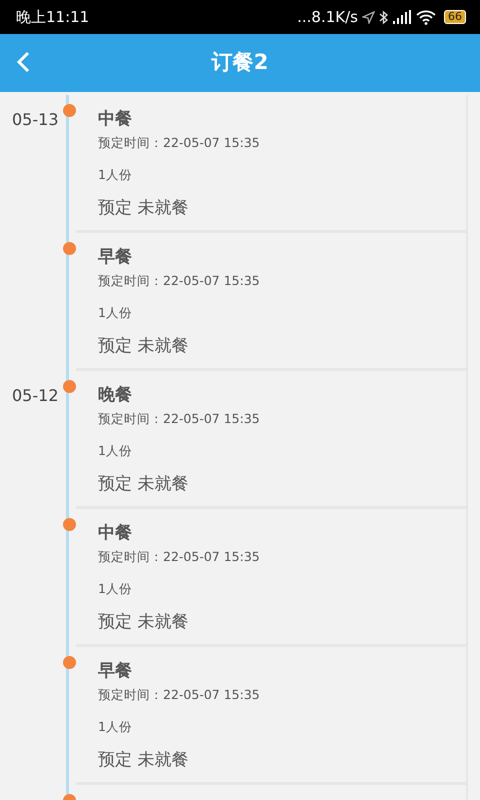 The image size is (480, 800). I want to click on battery-indicator: 66, so click(455, 17).